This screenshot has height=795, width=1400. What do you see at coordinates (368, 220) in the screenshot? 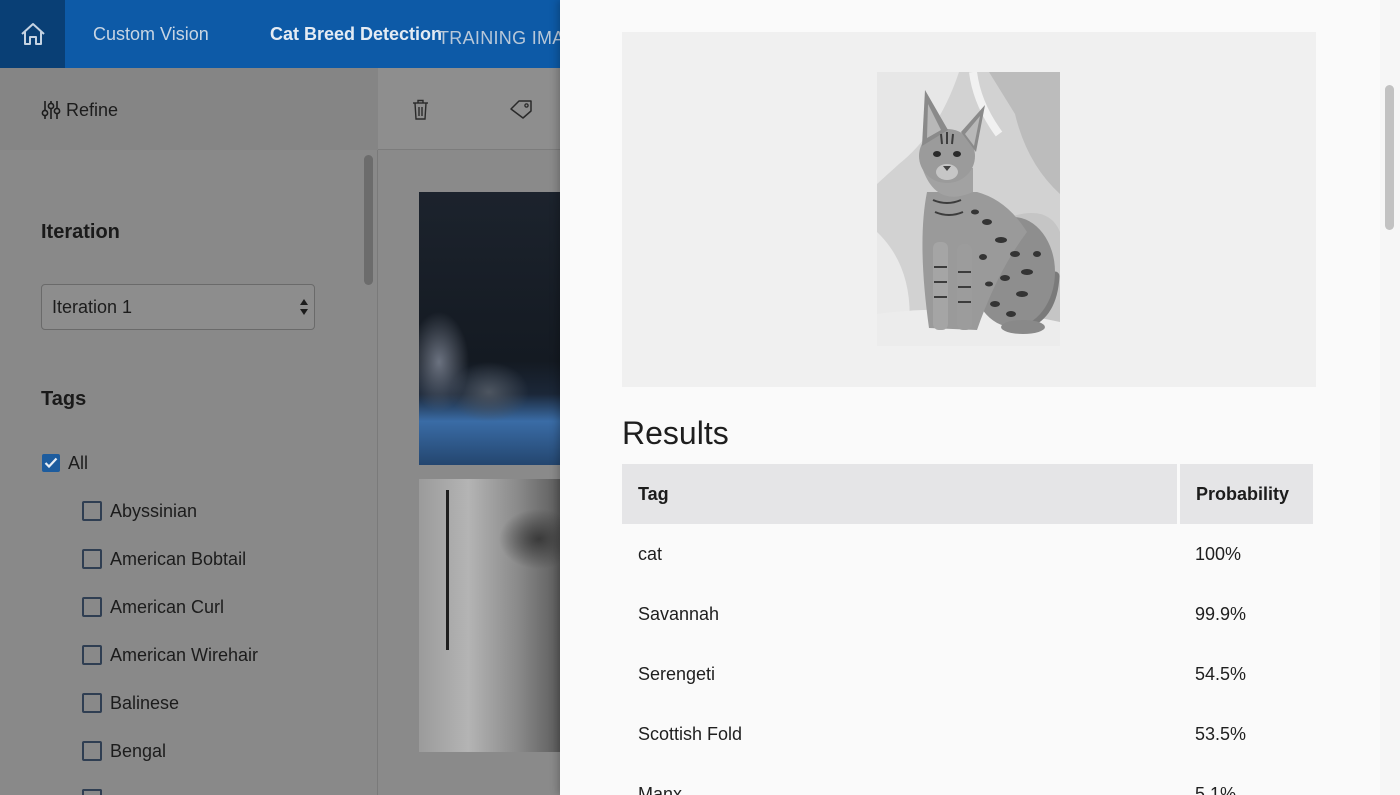
I see `sidebar-scrollbar` at bounding box center [368, 220].